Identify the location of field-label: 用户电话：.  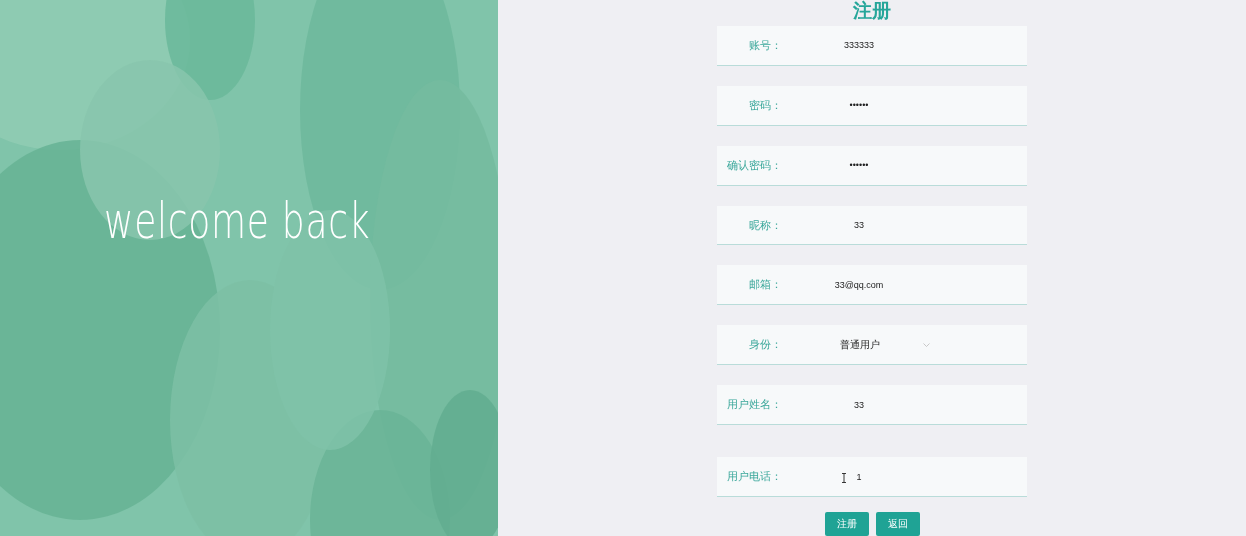
(754, 477).